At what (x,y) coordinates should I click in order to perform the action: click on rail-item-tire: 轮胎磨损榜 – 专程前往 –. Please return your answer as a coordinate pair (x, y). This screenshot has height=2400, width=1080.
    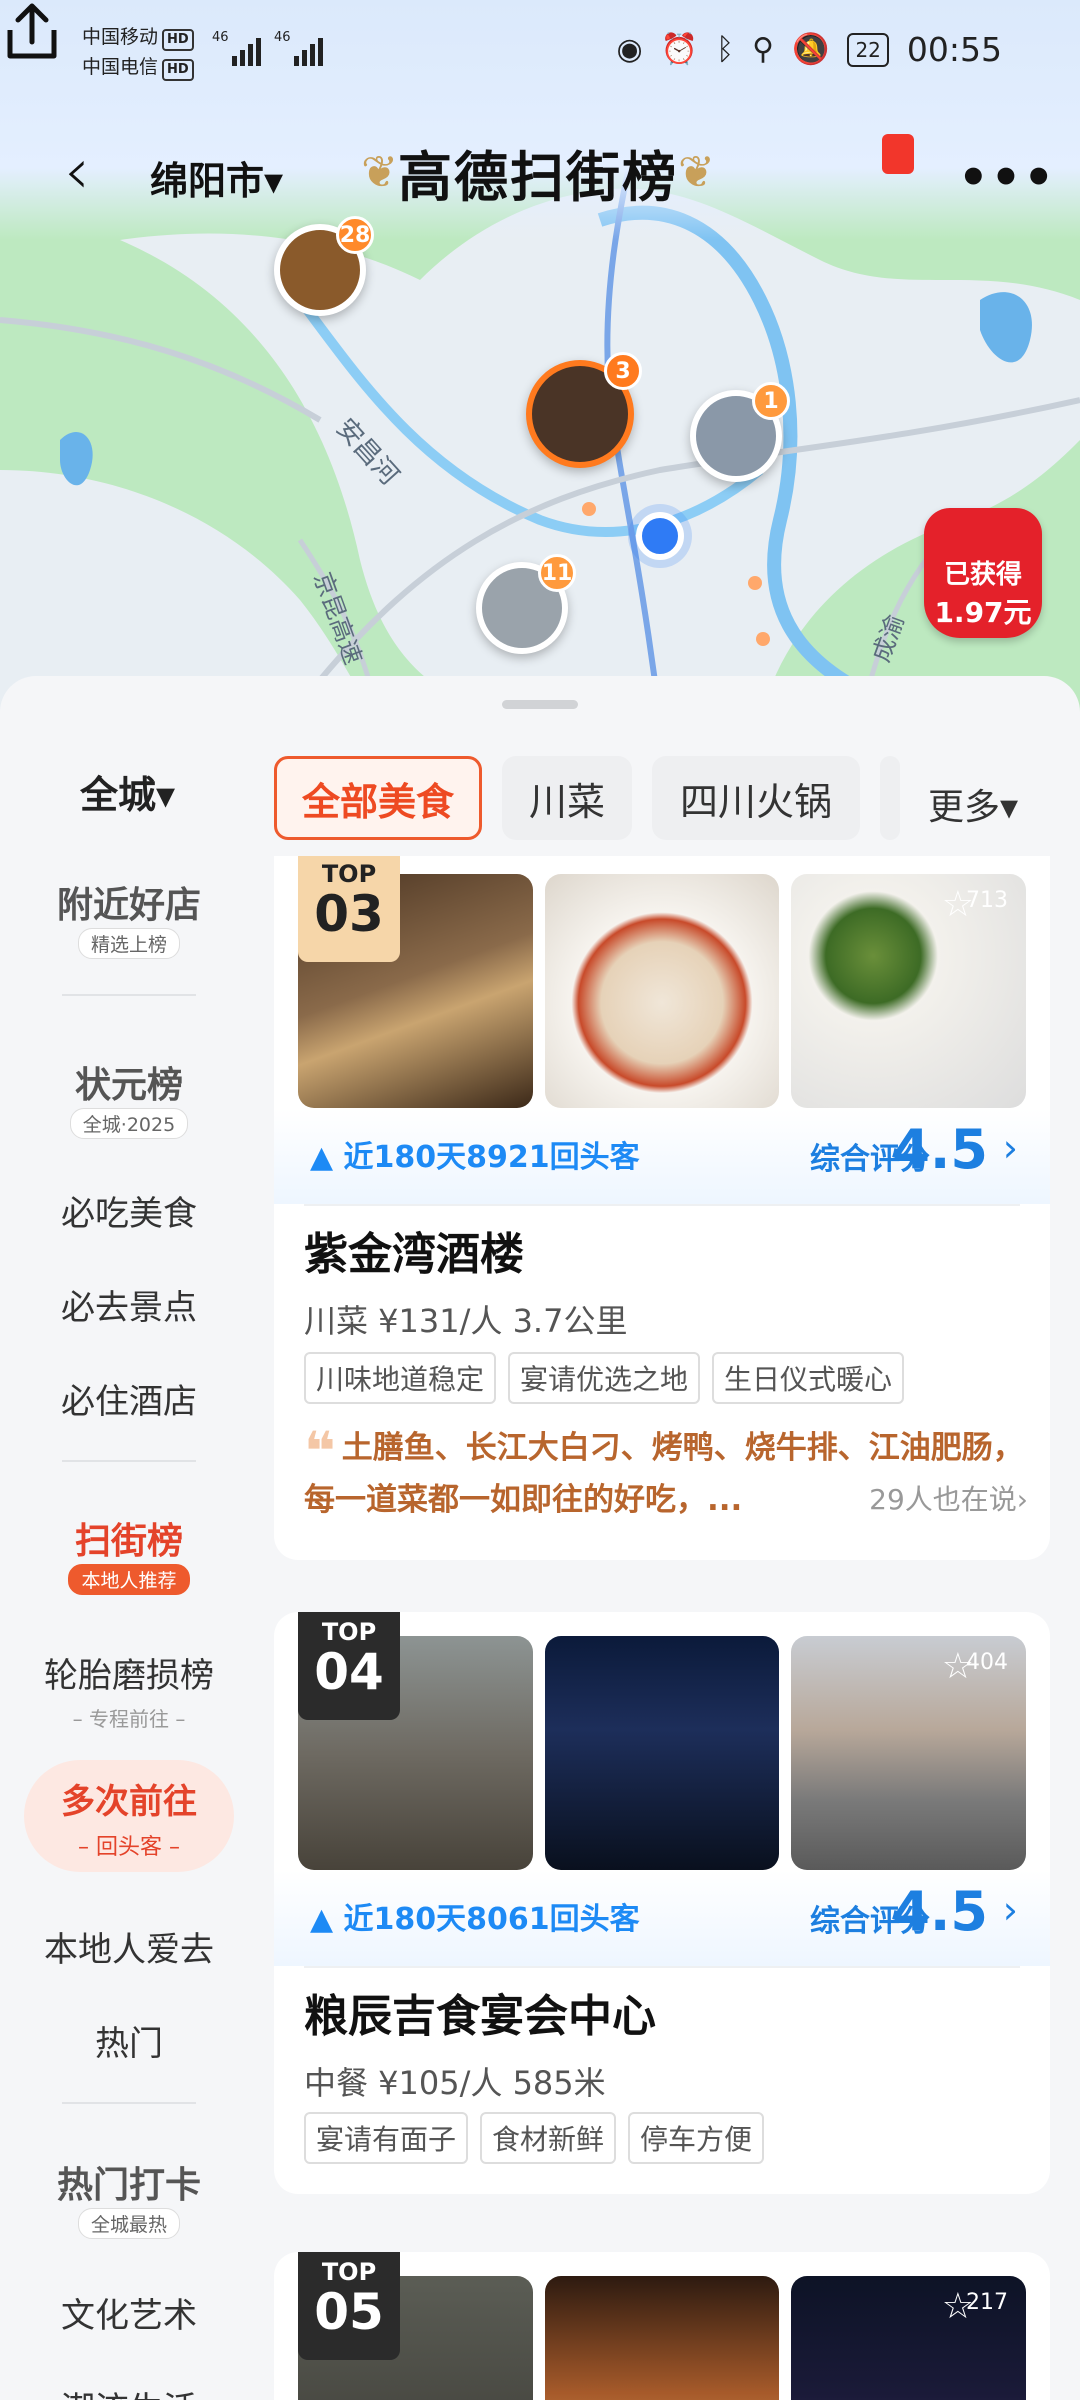
    Looking at the image, I should click on (129, 1690).